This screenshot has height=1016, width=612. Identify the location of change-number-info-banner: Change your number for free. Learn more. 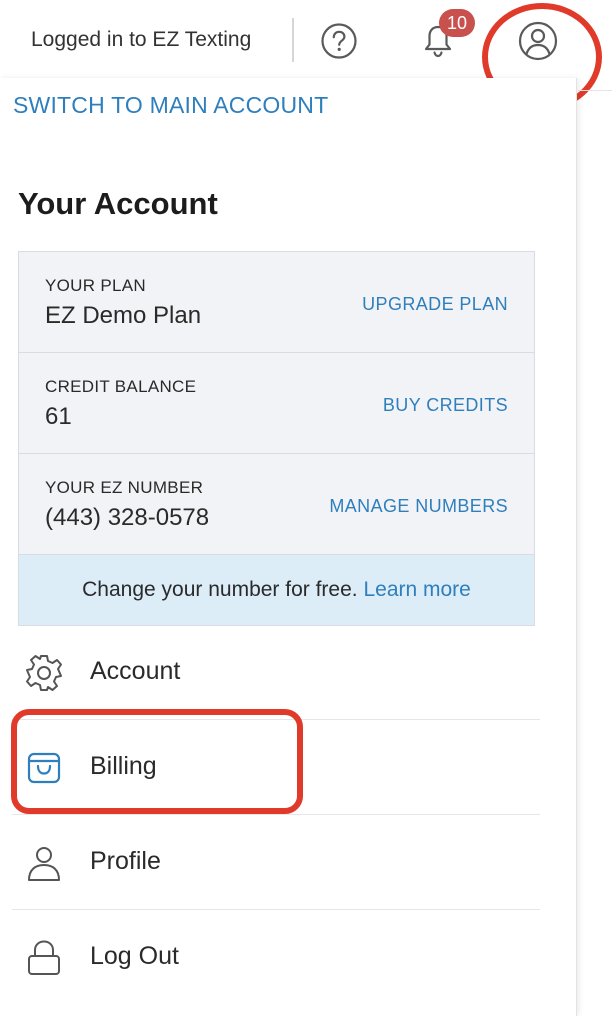
(276, 590).